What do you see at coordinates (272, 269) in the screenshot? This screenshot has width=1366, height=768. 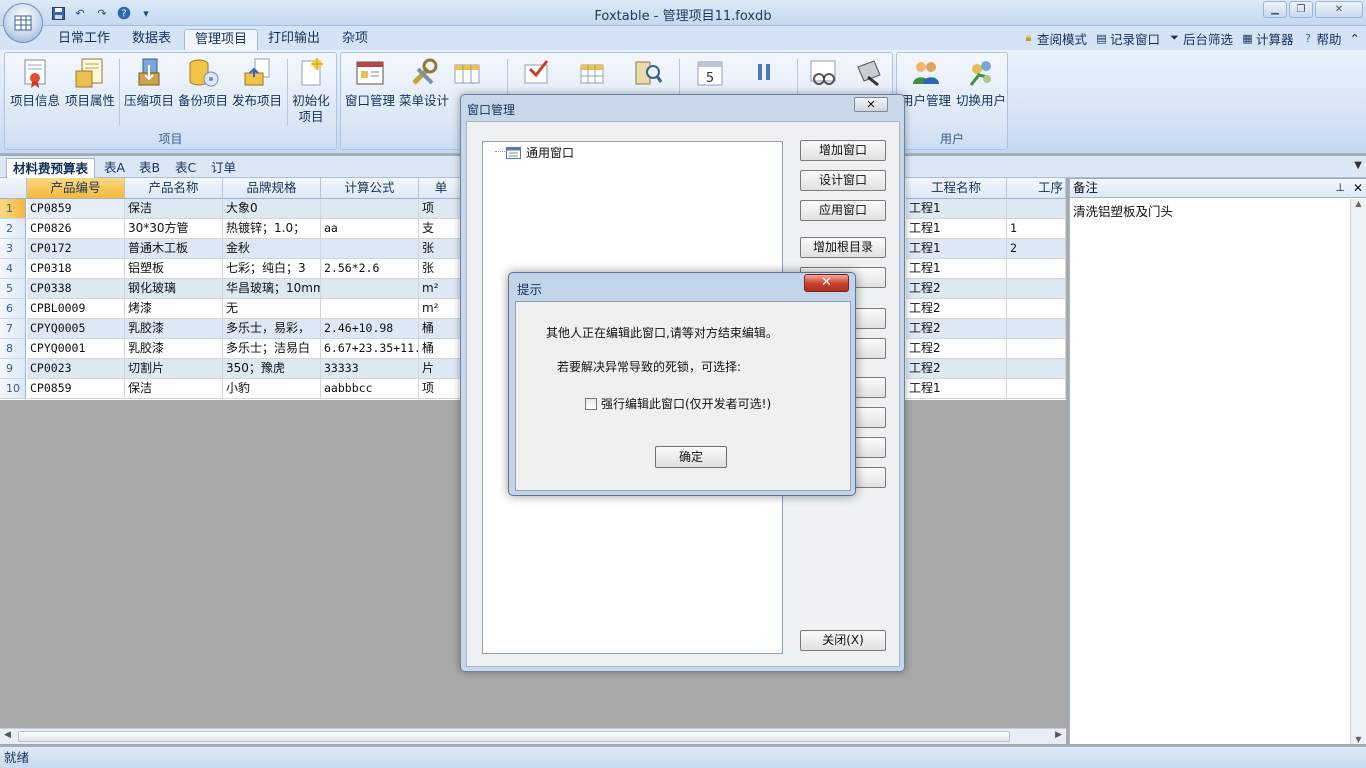 I see `cell-brand: 七彩；纯白；3` at bounding box center [272, 269].